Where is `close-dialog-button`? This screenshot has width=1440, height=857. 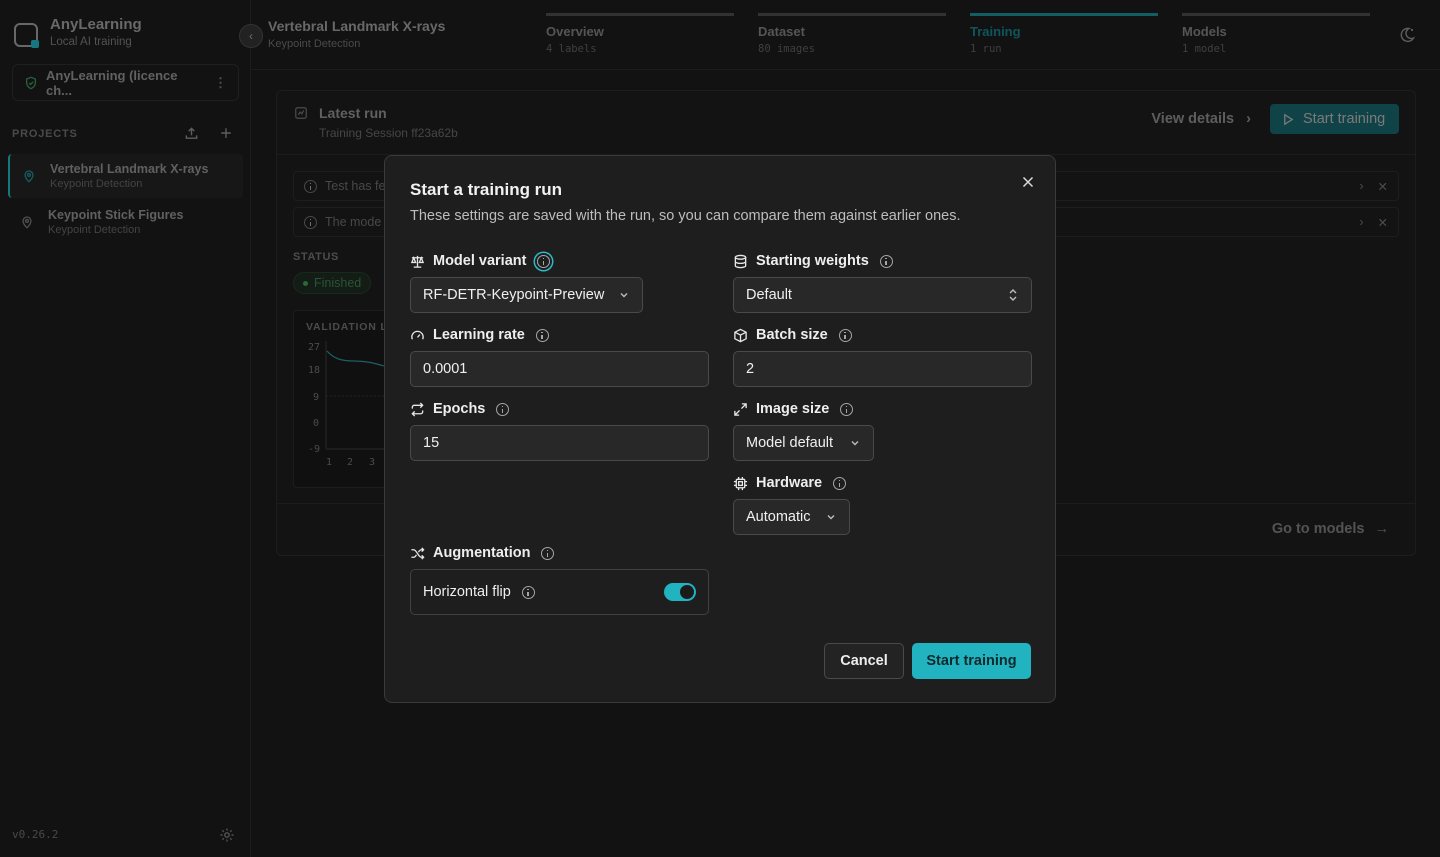
close-dialog-button is located at coordinates (1028, 182).